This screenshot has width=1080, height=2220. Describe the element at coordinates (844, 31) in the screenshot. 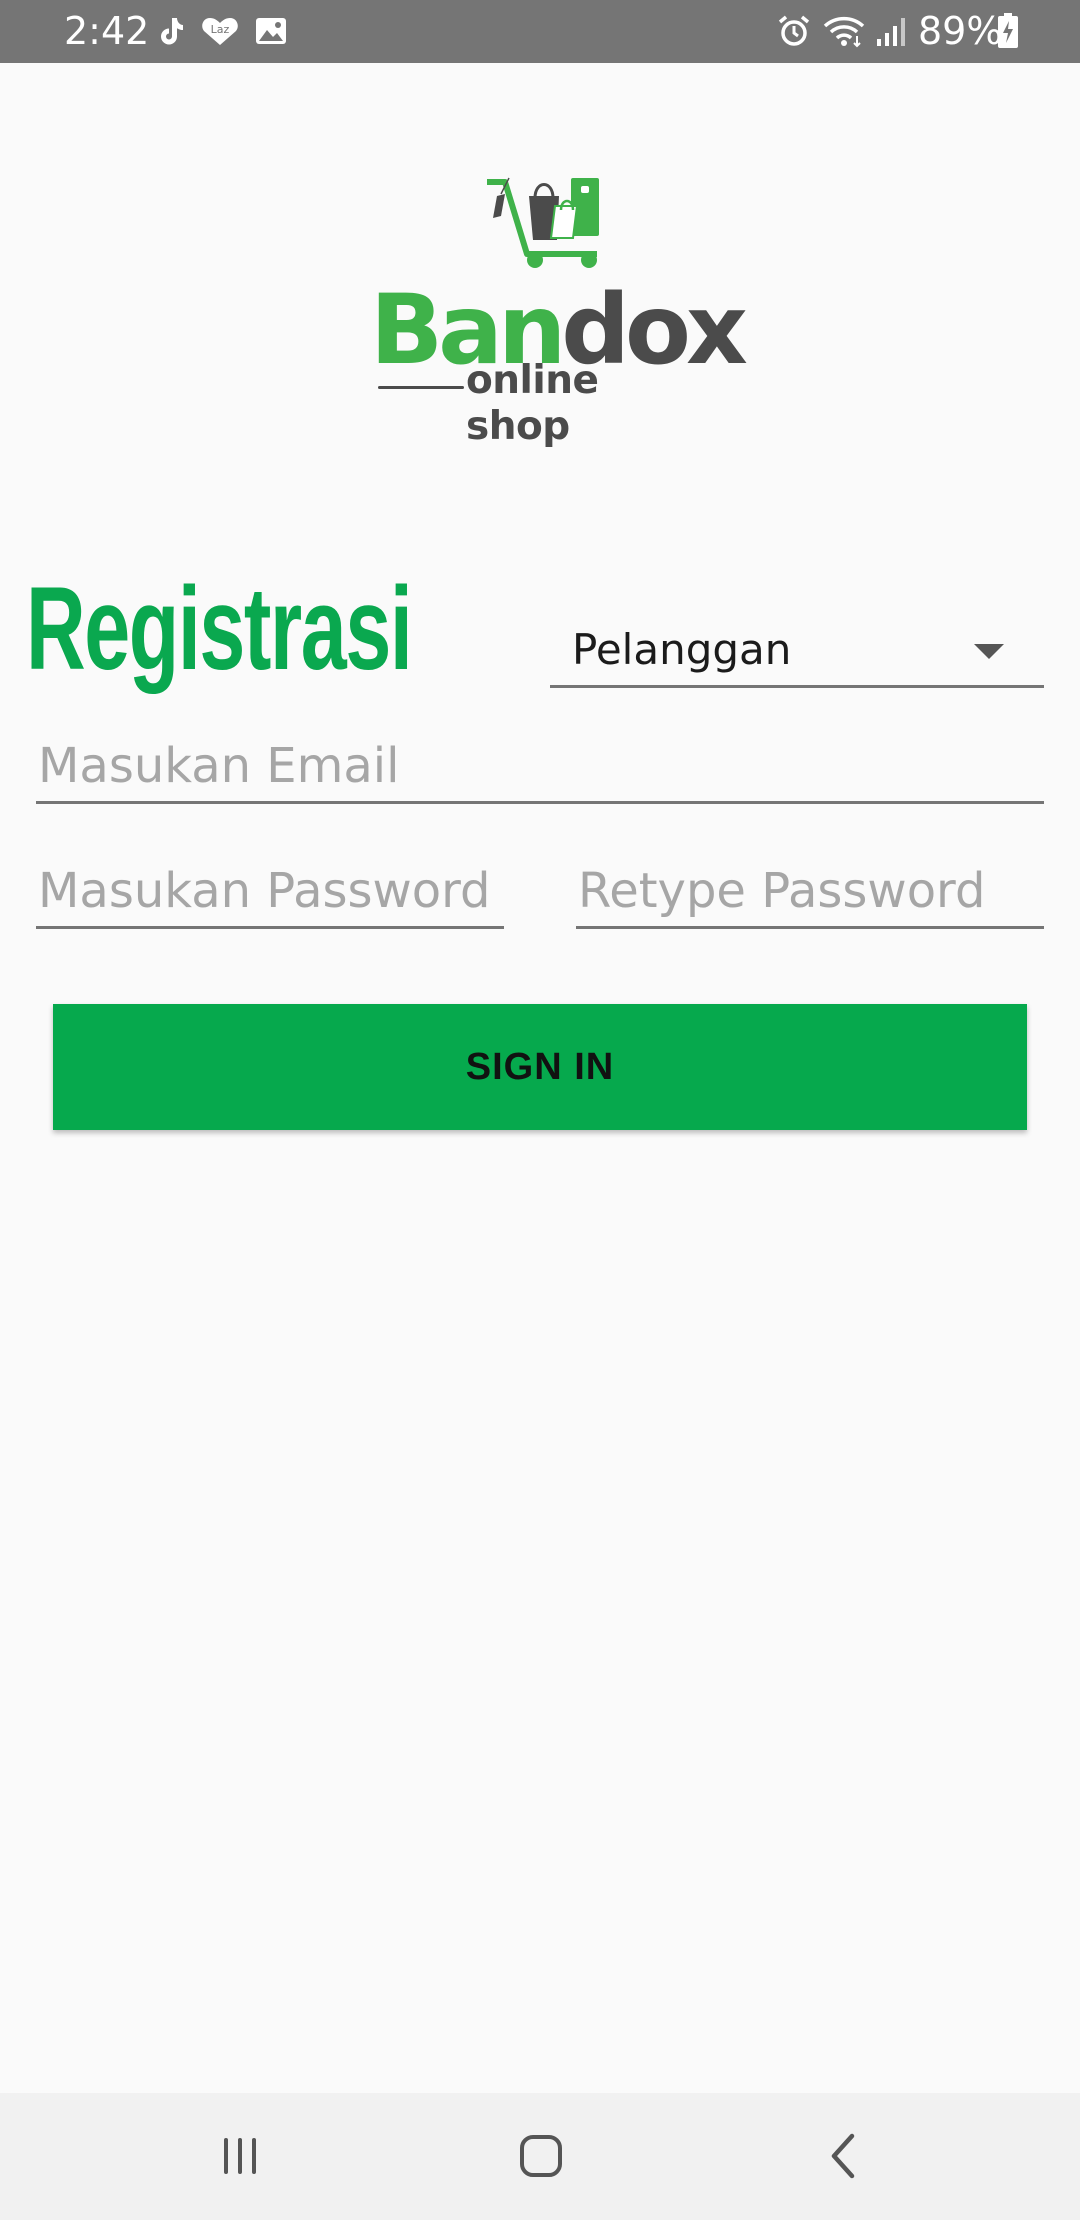

I see `wifi-icon` at that location.